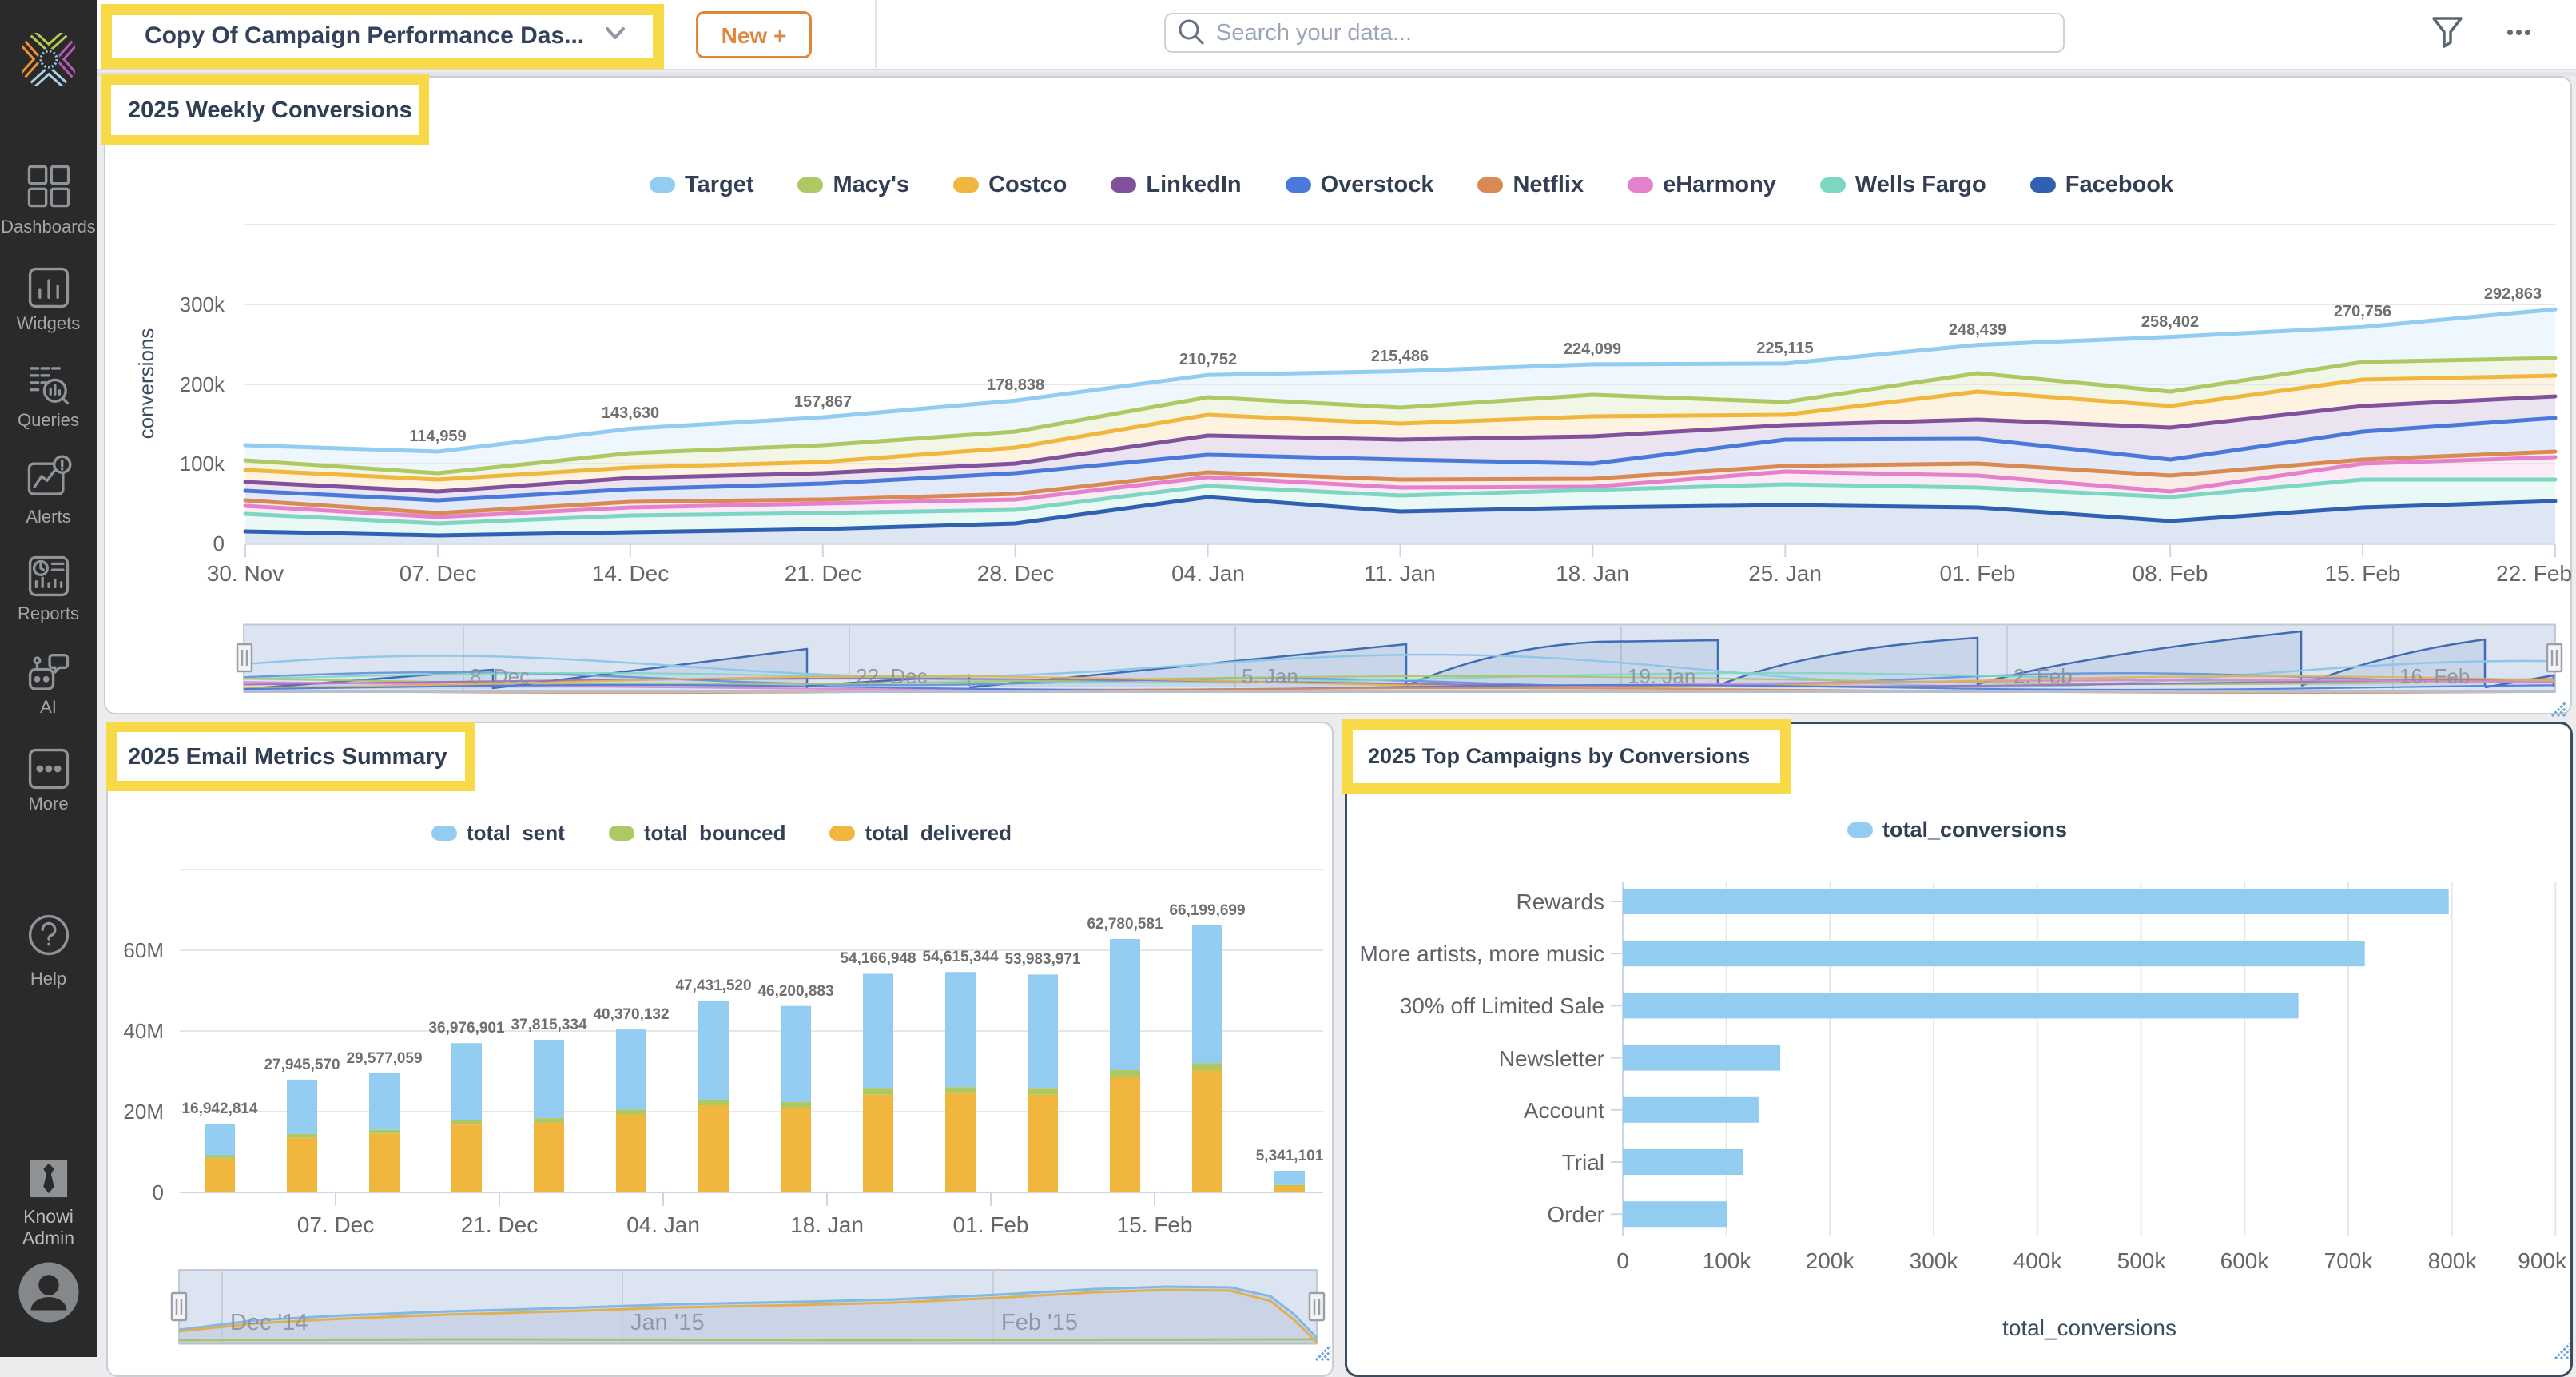  I want to click on svg-text: Account, so click(1564, 1110).